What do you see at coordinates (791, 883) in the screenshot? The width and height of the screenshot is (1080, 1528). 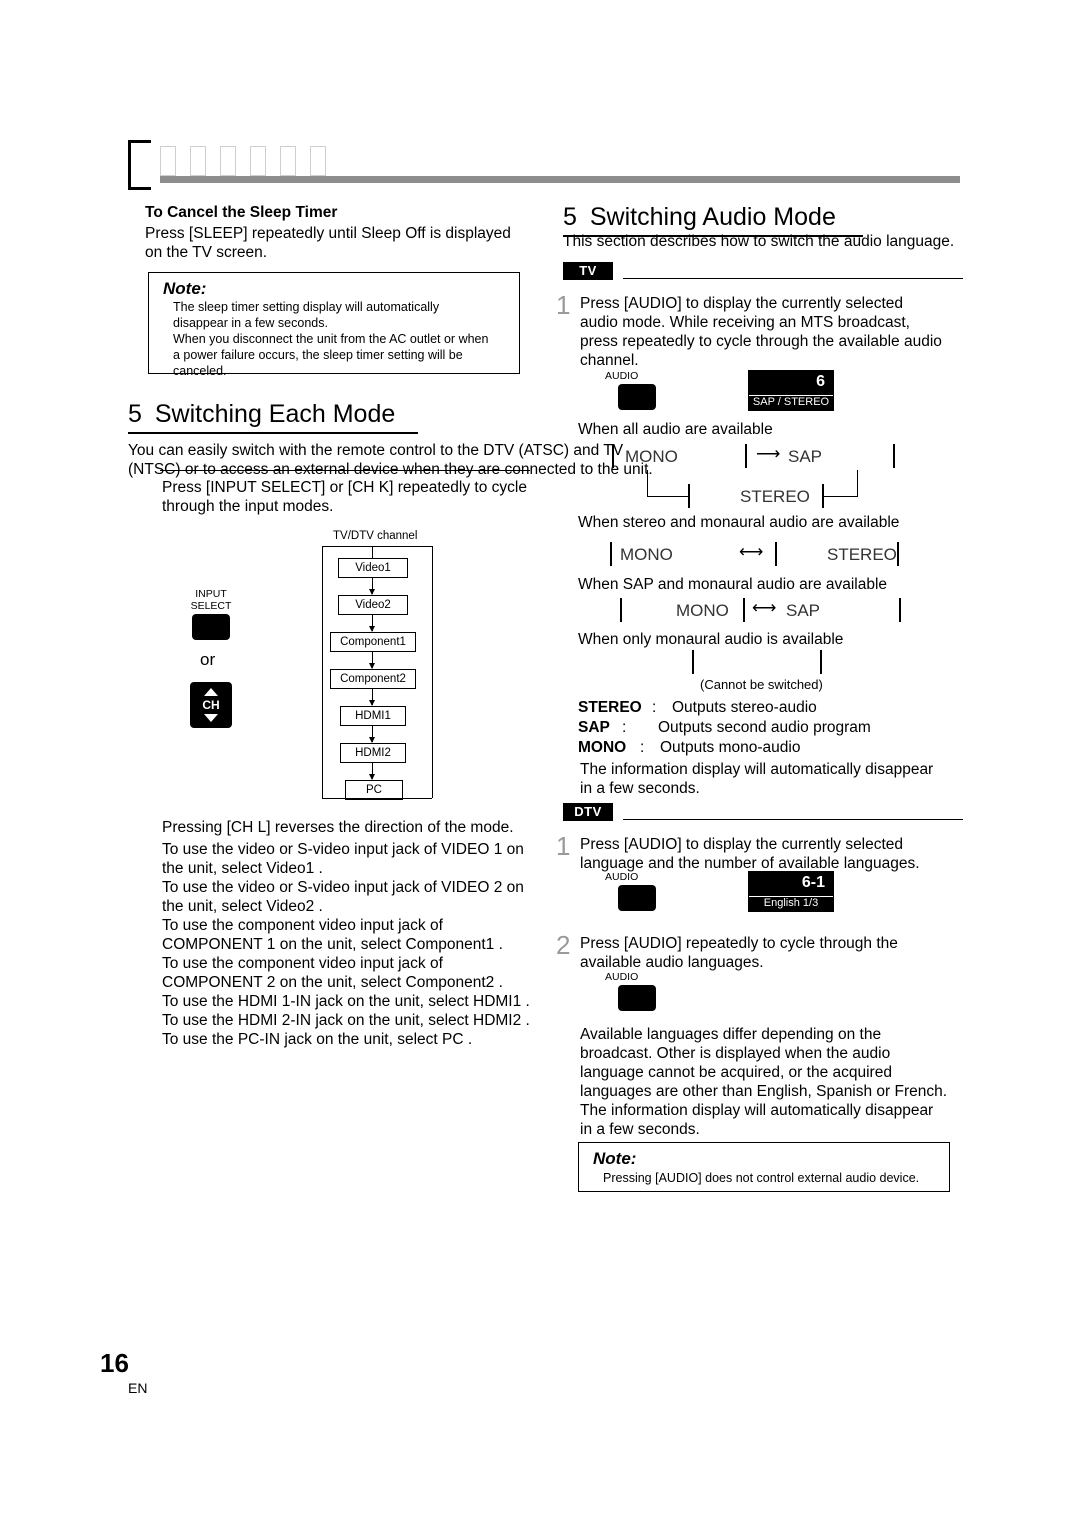 I see `osd-dtv-panel: 6-1` at bounding box center [791, 883].